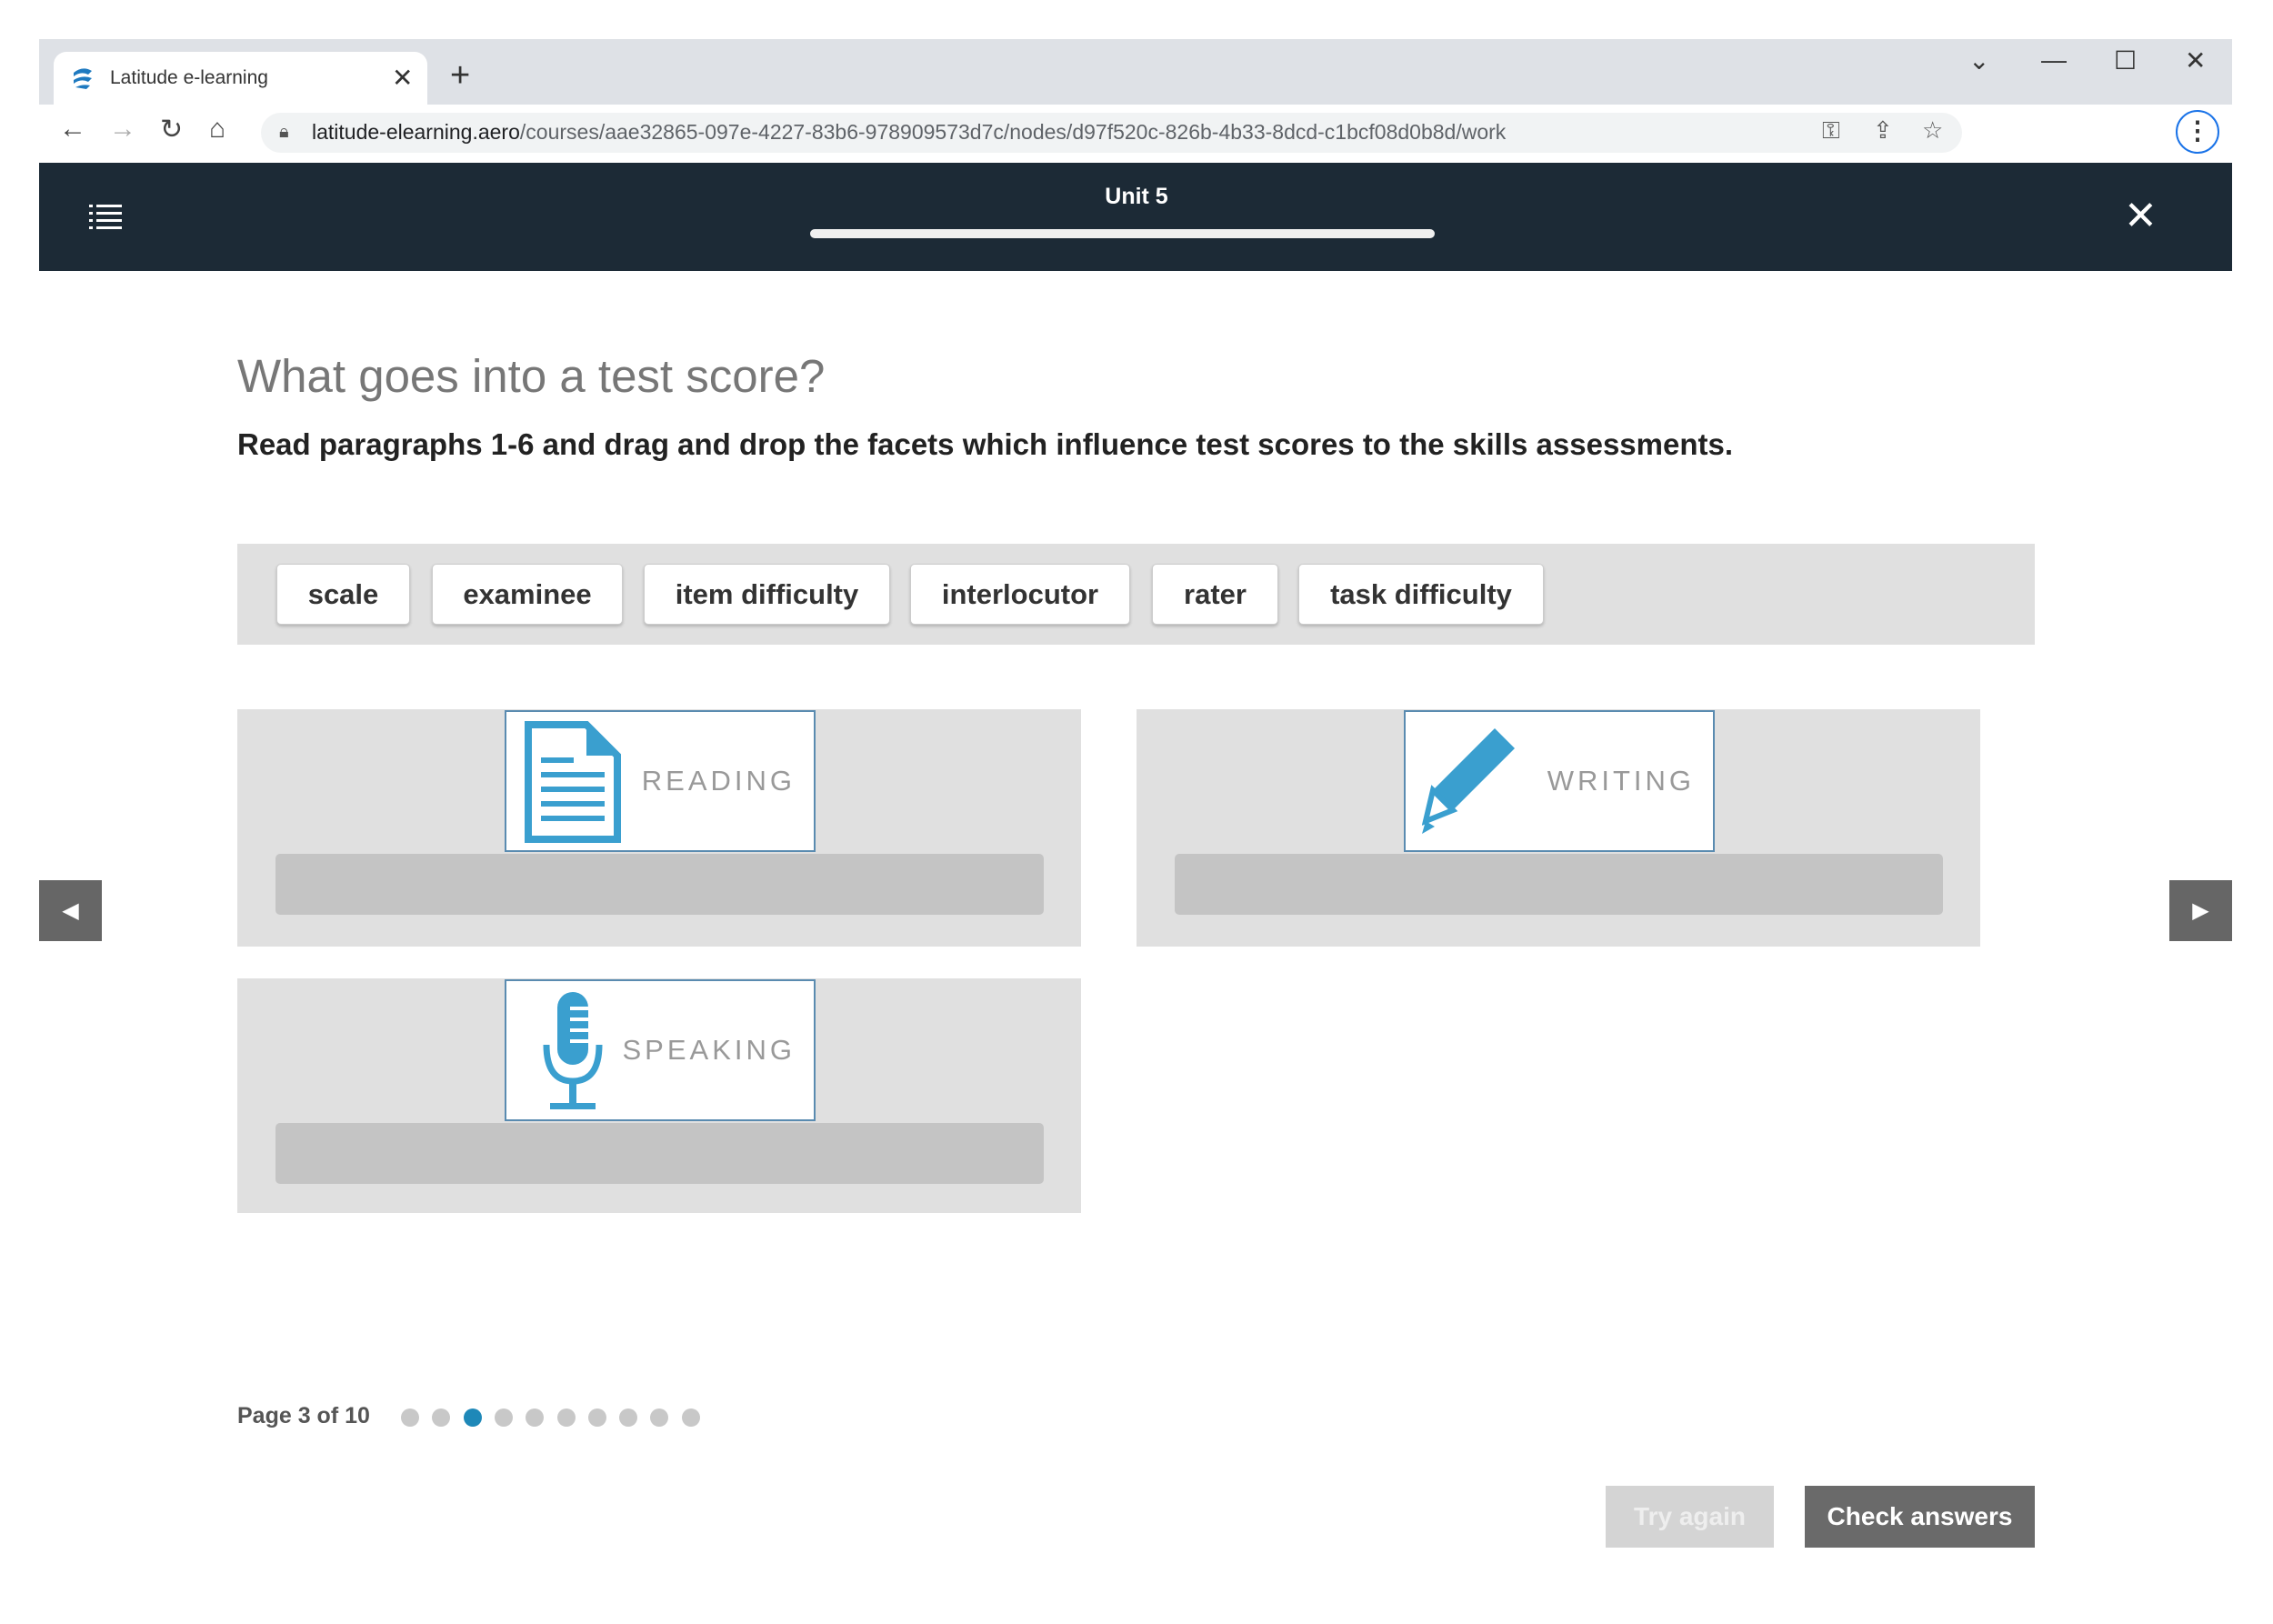 The width and height of the screenshot is (2273, 1624). Describe the element at coordinates (659, 884) in the screenshot. I see `drop-target-reading` at that location.